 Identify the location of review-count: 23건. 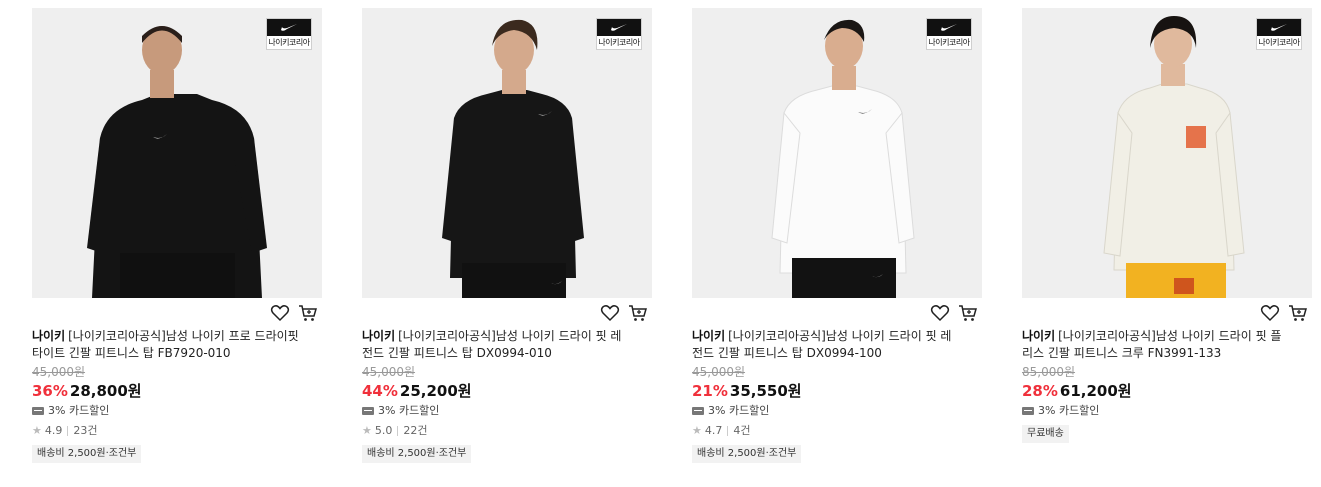
(85, 430).